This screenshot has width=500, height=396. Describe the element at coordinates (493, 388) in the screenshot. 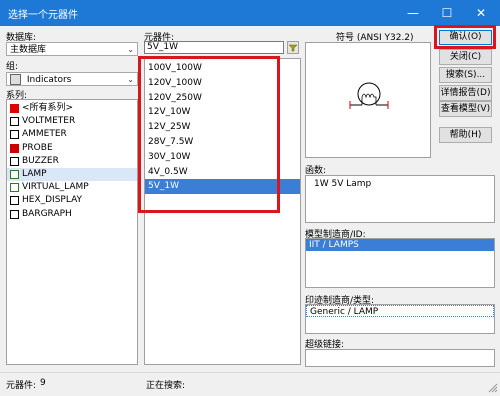

I see `resize-grip-icon` at that location.